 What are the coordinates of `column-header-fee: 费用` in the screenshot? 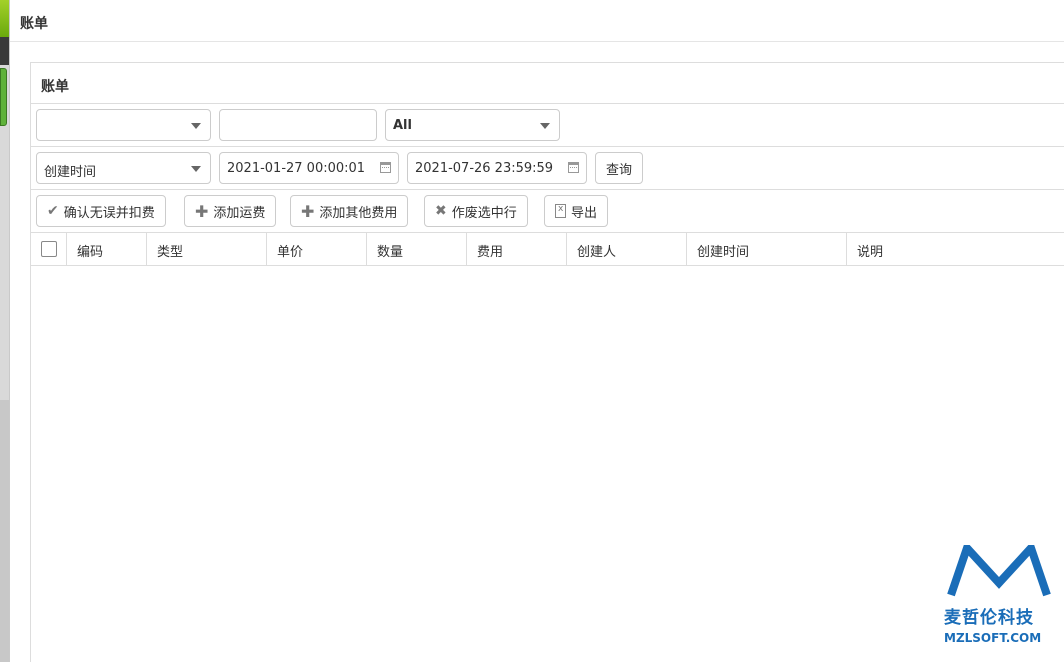 It's located at (517, 249).